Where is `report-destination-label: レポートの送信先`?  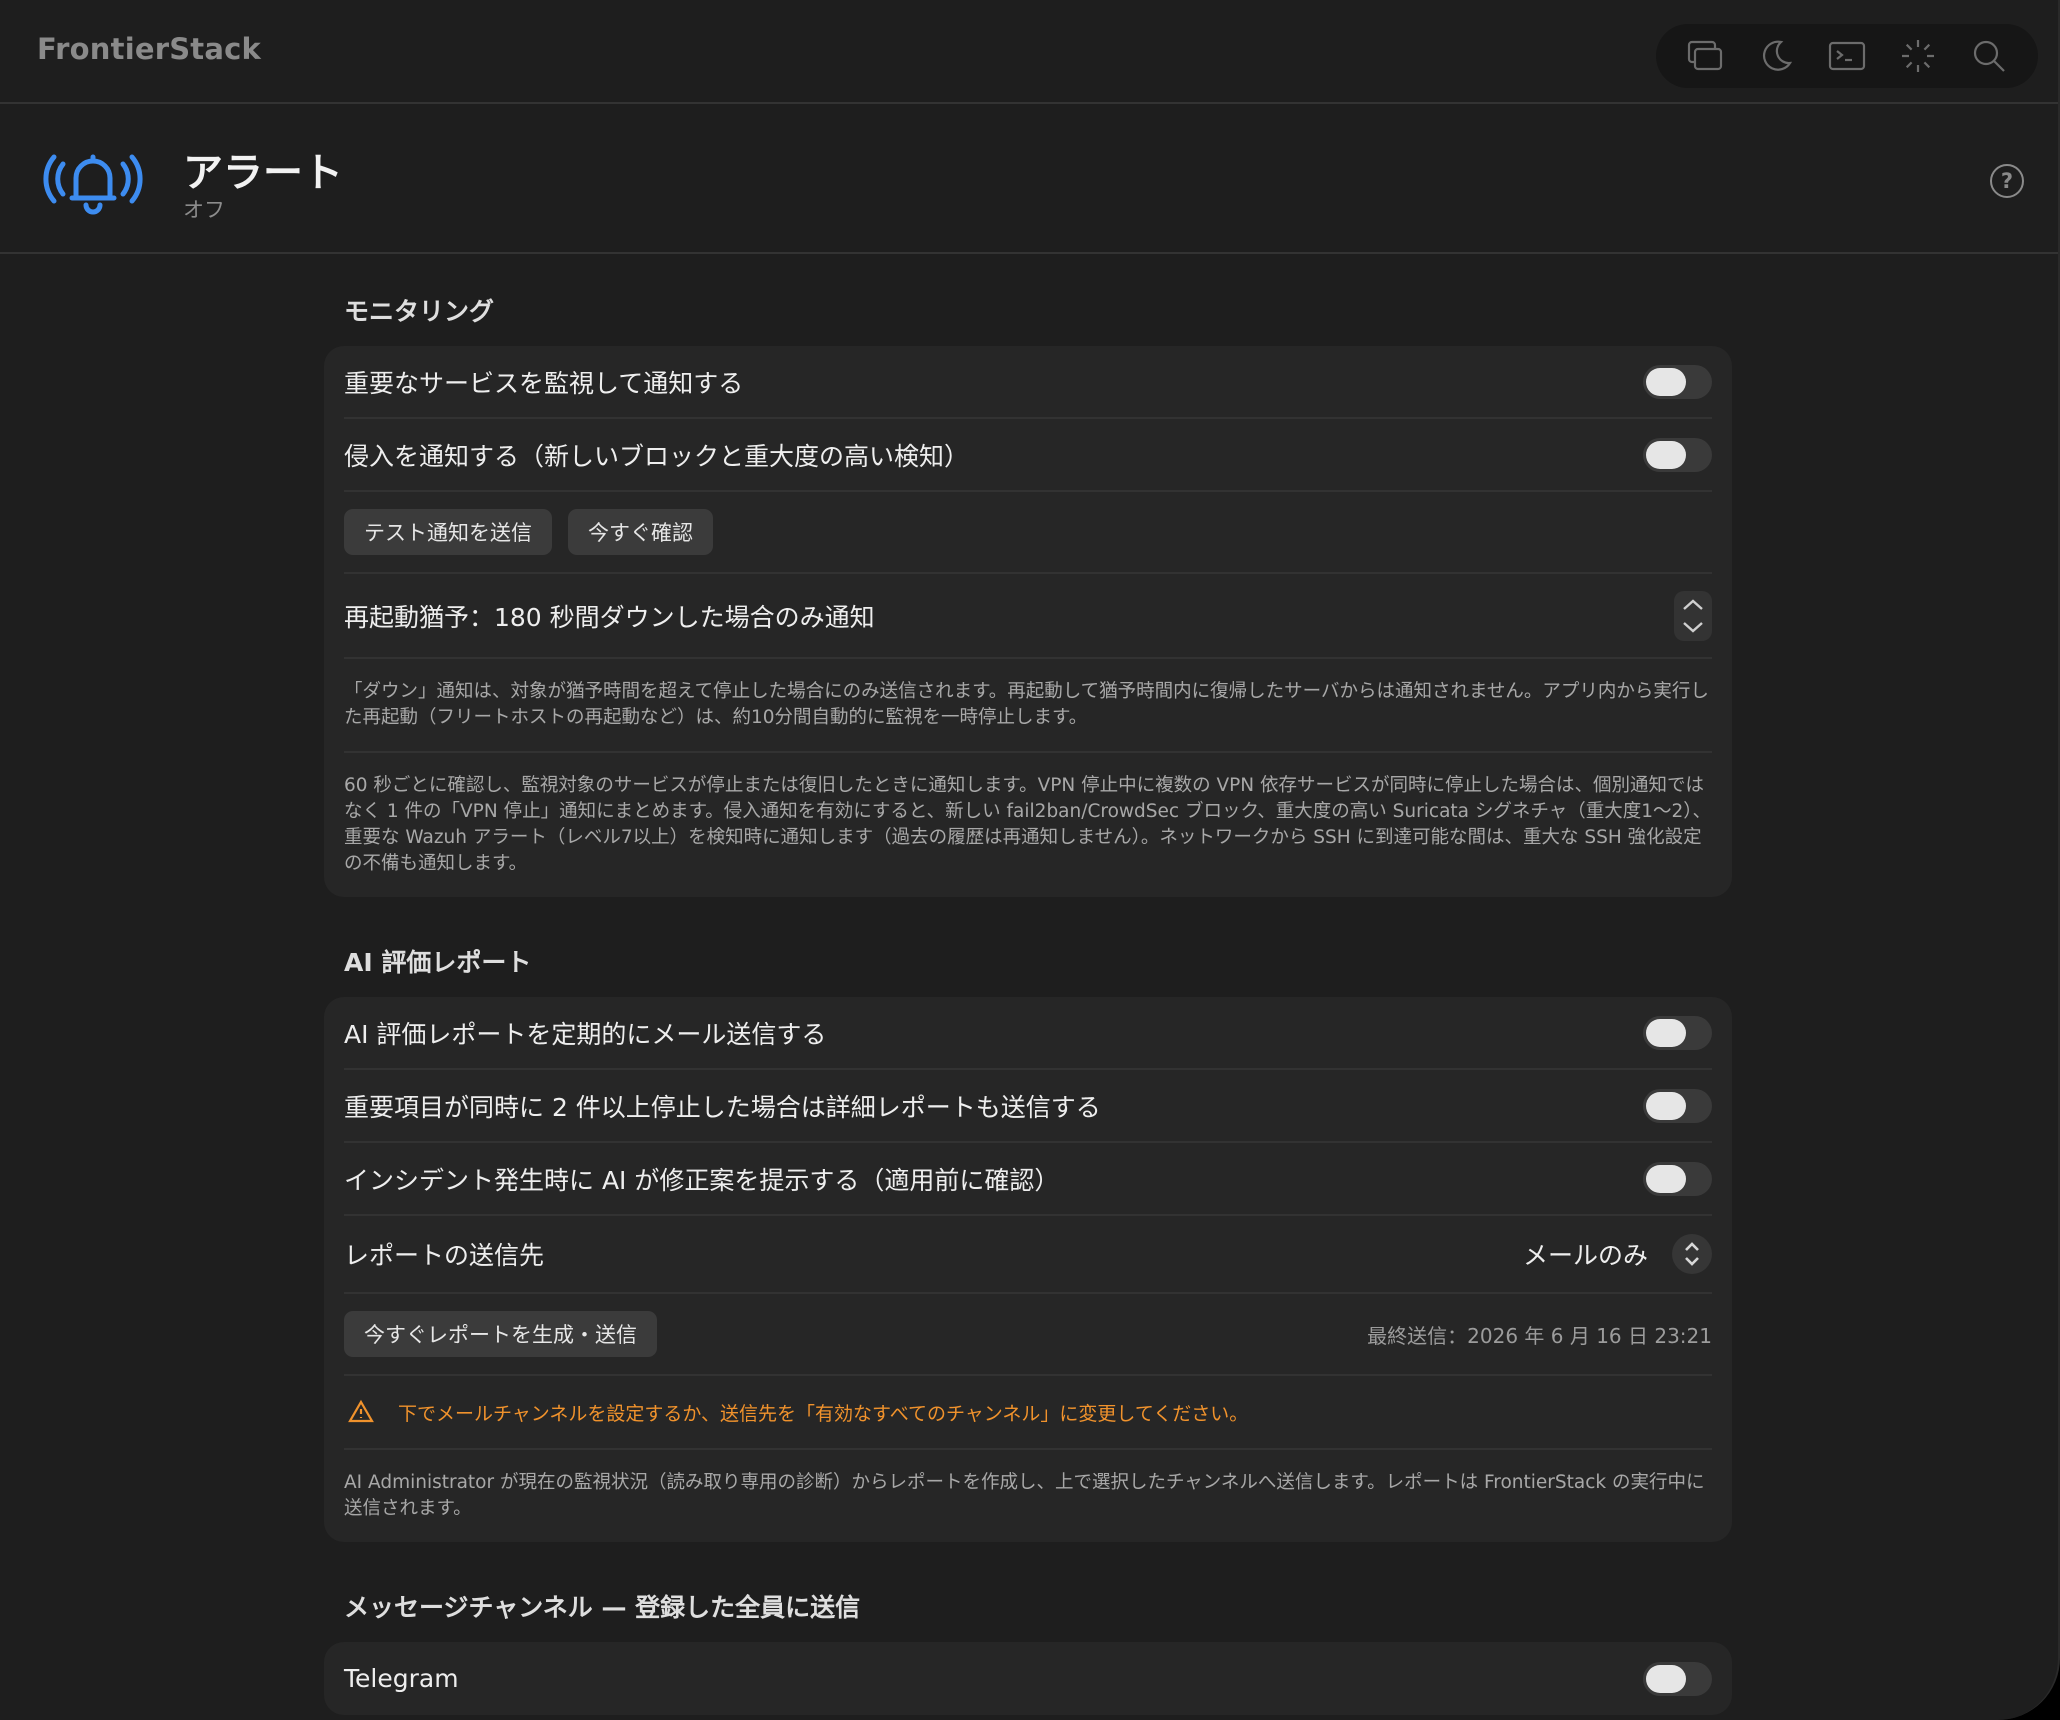
report-destination-label: レポートの送信先 is located at coordinates (444, 1255).